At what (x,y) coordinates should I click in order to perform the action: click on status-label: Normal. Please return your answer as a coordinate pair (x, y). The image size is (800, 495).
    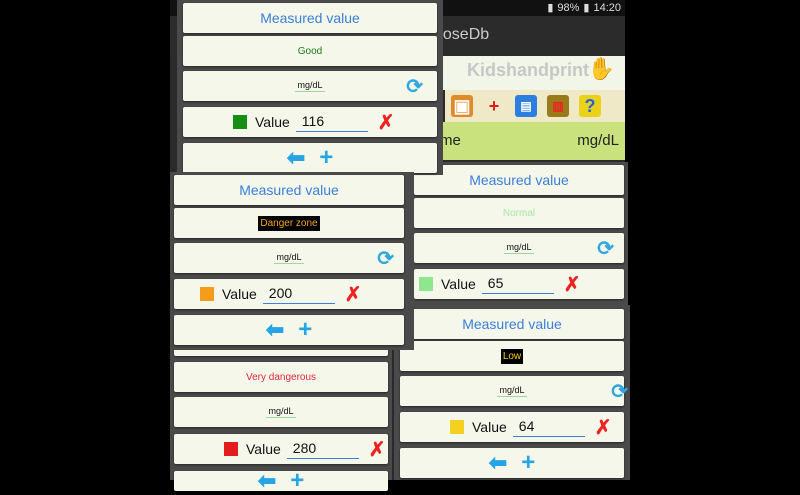
    Looking at the image, I should click on (519, 213).